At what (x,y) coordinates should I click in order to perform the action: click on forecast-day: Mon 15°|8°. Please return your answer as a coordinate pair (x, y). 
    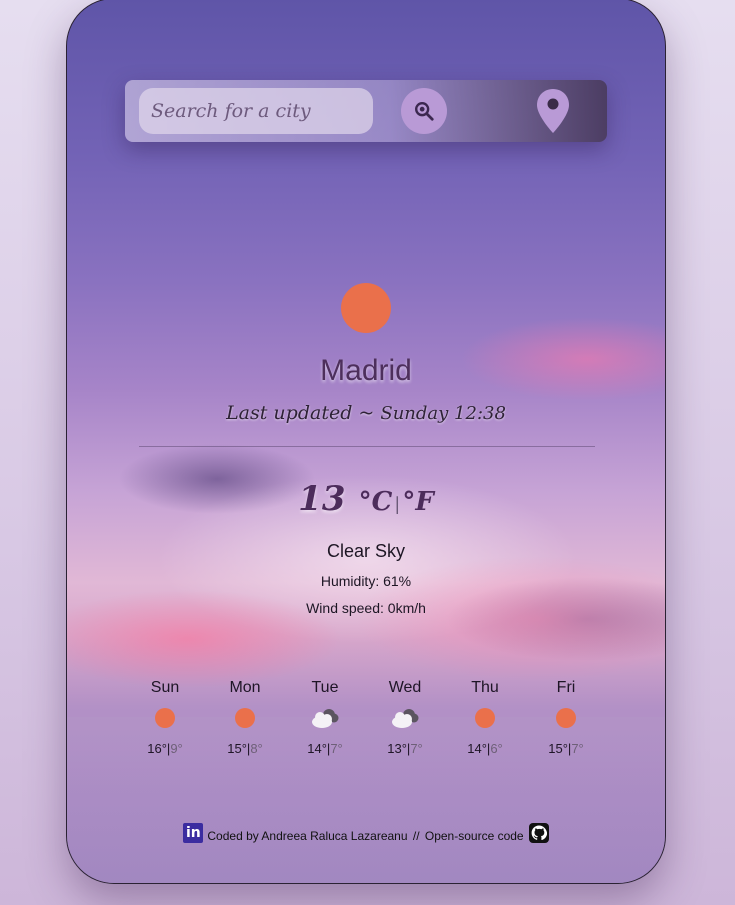
    Looking at the image, I should click on (245, 717).